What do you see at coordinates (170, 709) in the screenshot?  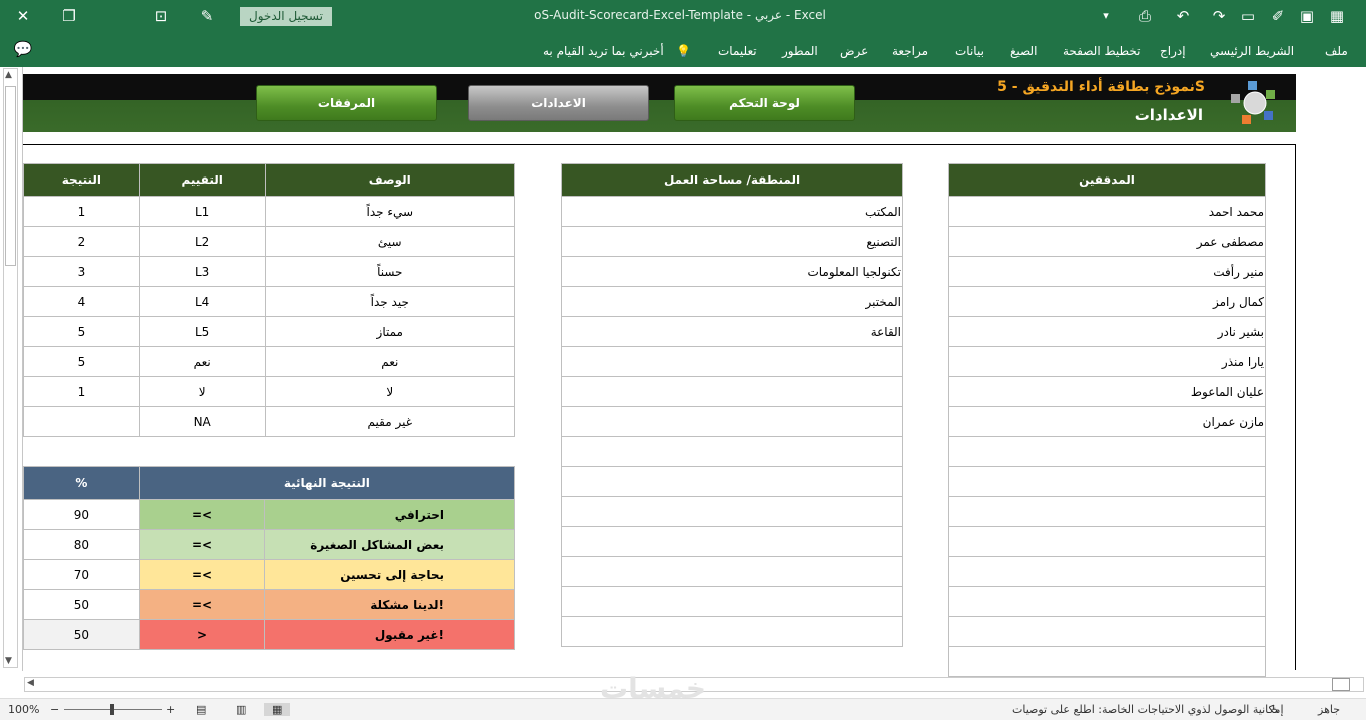 I see `zoom-in-icon: +` at bounding box center [170, 709].